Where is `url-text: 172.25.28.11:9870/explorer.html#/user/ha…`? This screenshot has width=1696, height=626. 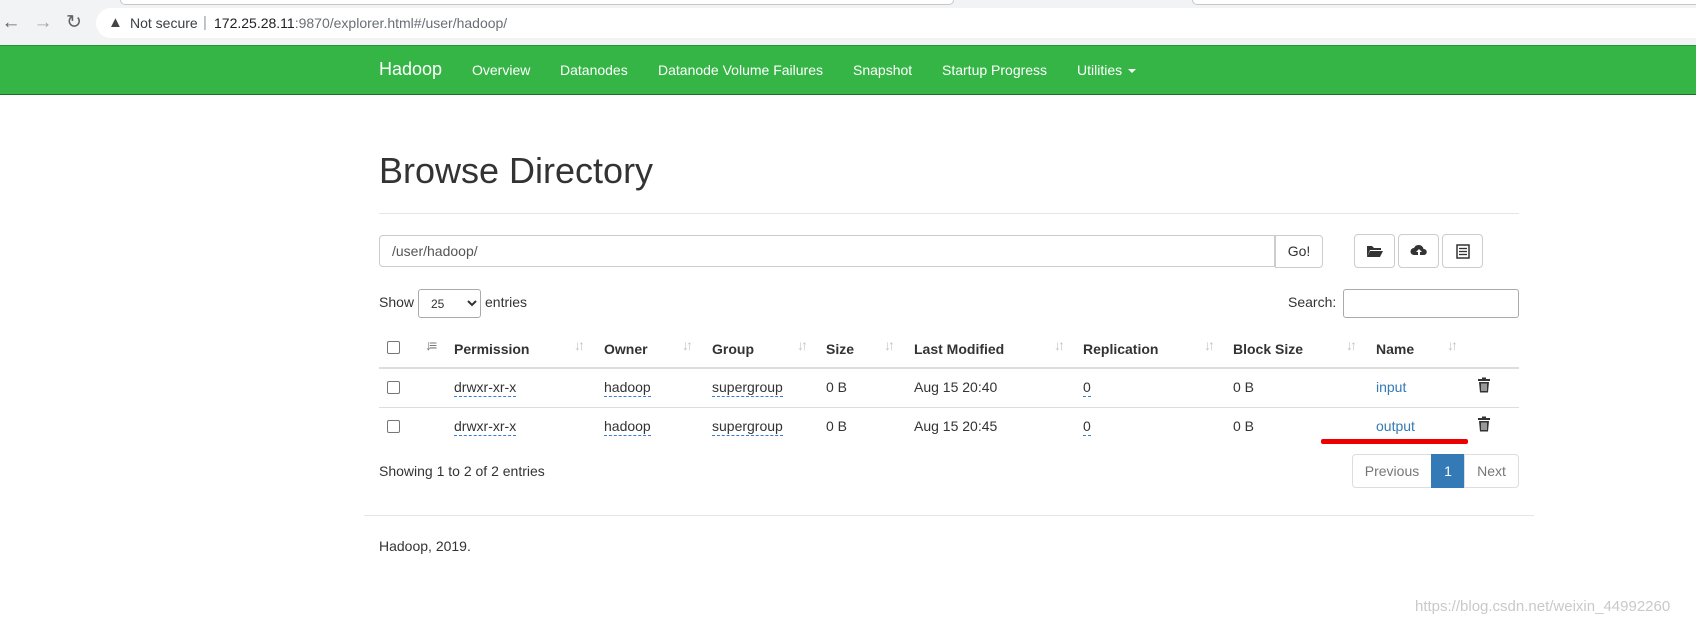 url-text: 172.25.28.11:9870/explorer.html#/user/ha… is located at coordinates (360, 23).